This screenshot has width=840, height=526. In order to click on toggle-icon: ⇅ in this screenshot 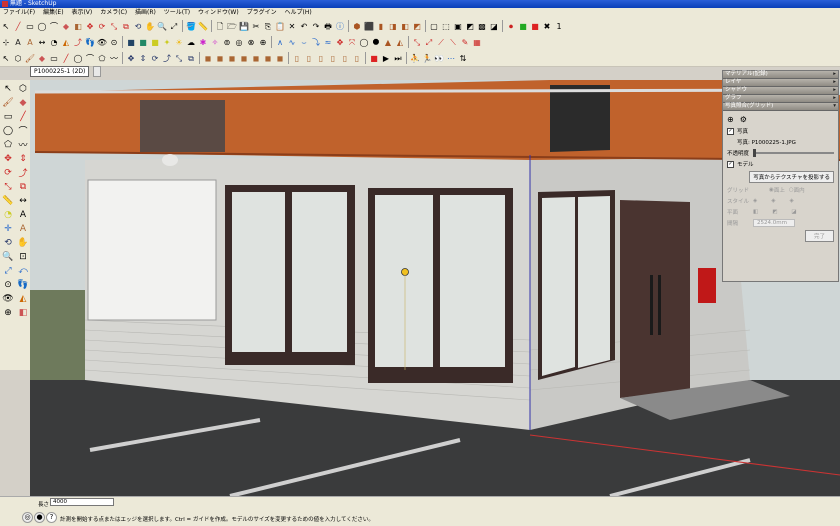, I will do `click(463, 58)`.